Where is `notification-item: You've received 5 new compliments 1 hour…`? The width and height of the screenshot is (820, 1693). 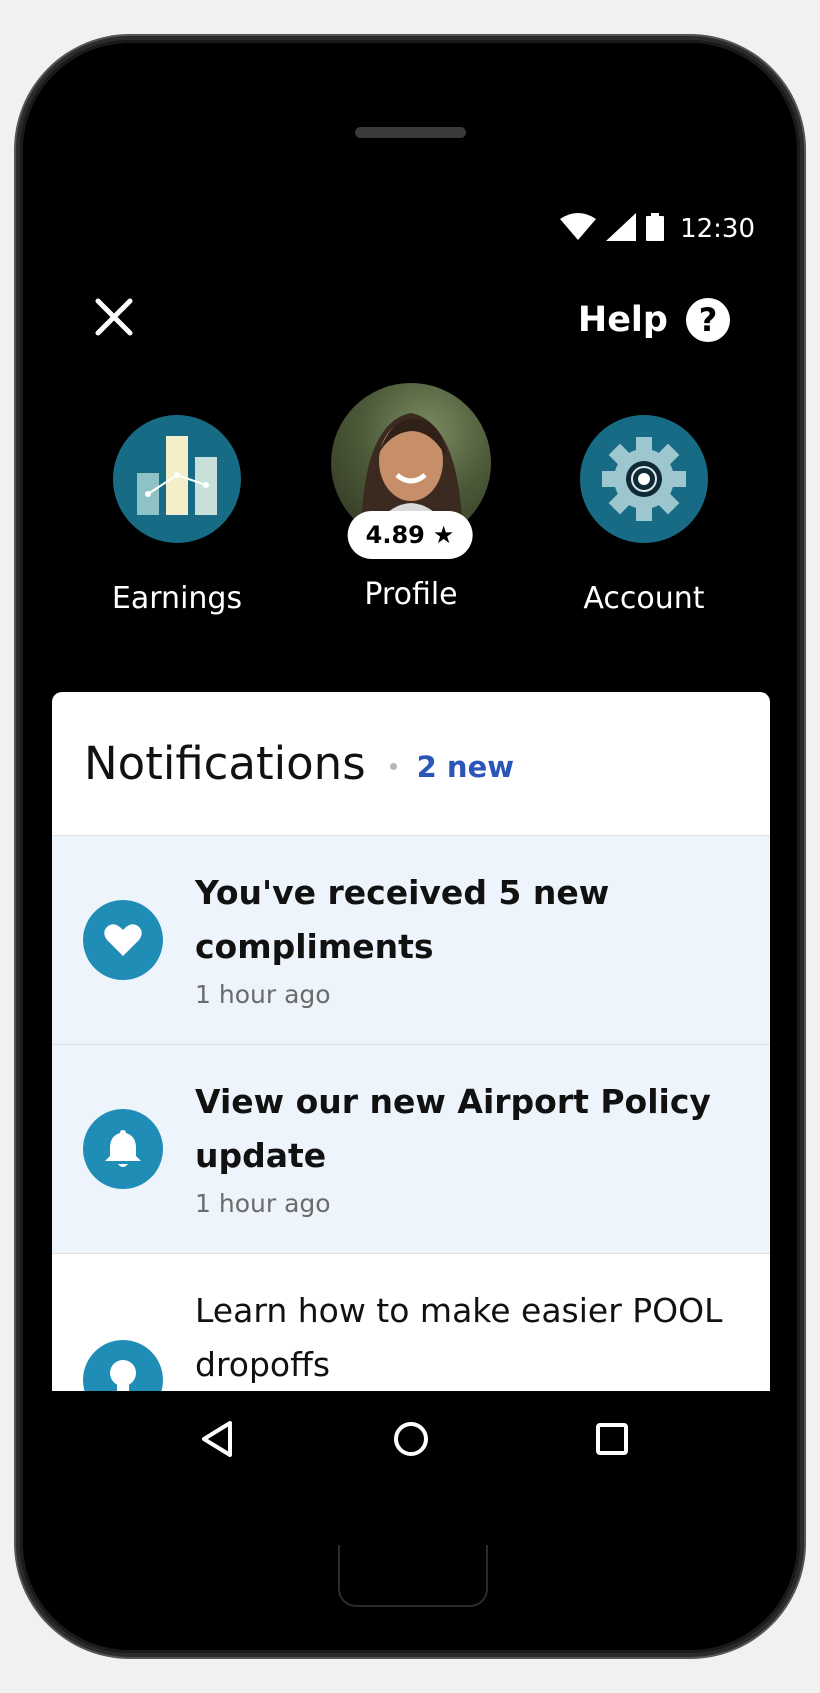
notification-item: You've received 5 new compliments 1 hour… is located at coordinates (411, 940).